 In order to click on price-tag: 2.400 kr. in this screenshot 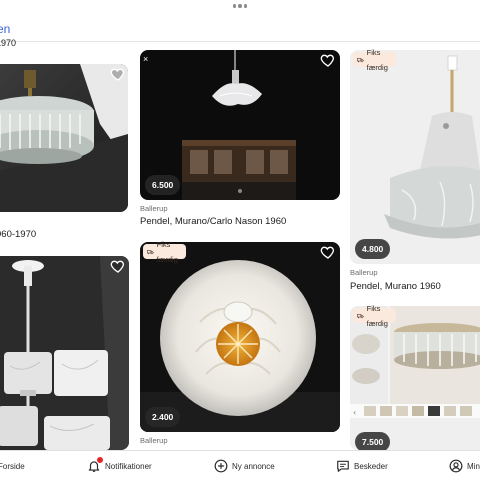, I will do `click(163, 424)`.